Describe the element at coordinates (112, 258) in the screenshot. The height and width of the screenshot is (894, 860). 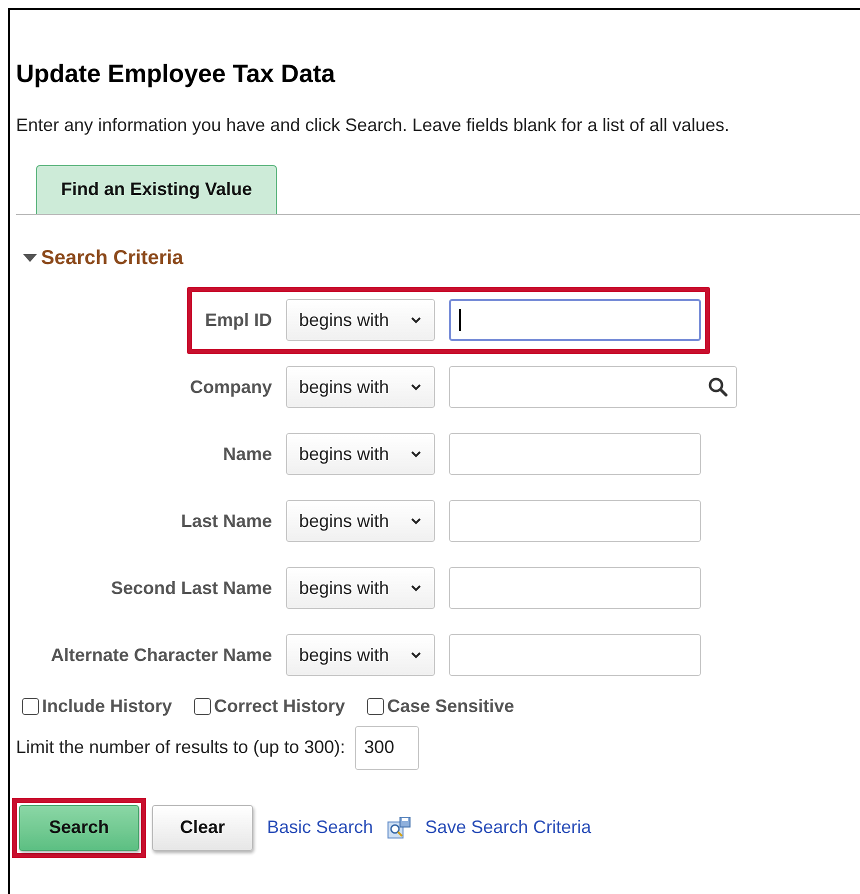
I see `section-heading: Search Criteria` at that location.